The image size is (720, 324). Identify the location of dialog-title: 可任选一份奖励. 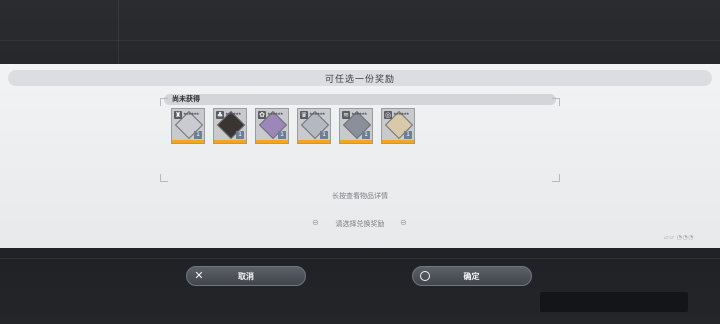
(359, 79).